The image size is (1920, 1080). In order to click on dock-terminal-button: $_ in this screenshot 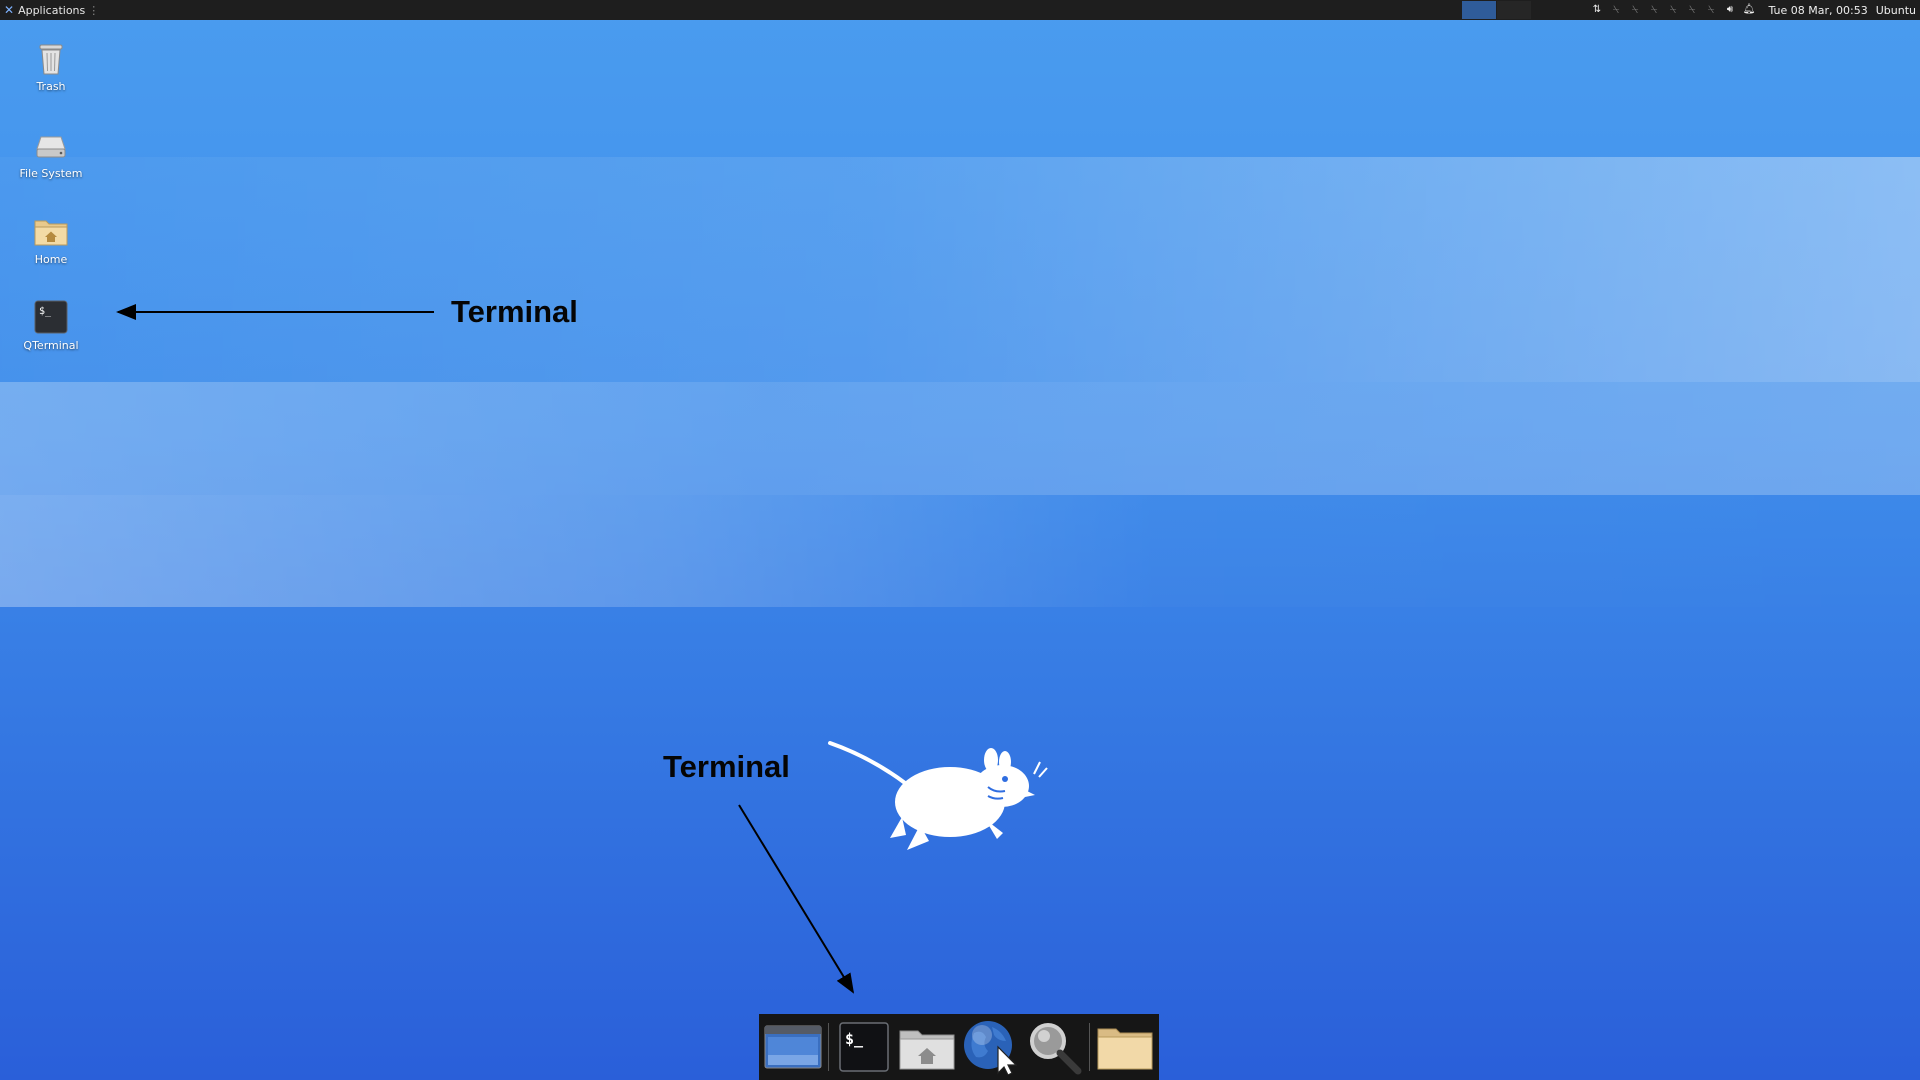, I will do `click(864, 1047)`.